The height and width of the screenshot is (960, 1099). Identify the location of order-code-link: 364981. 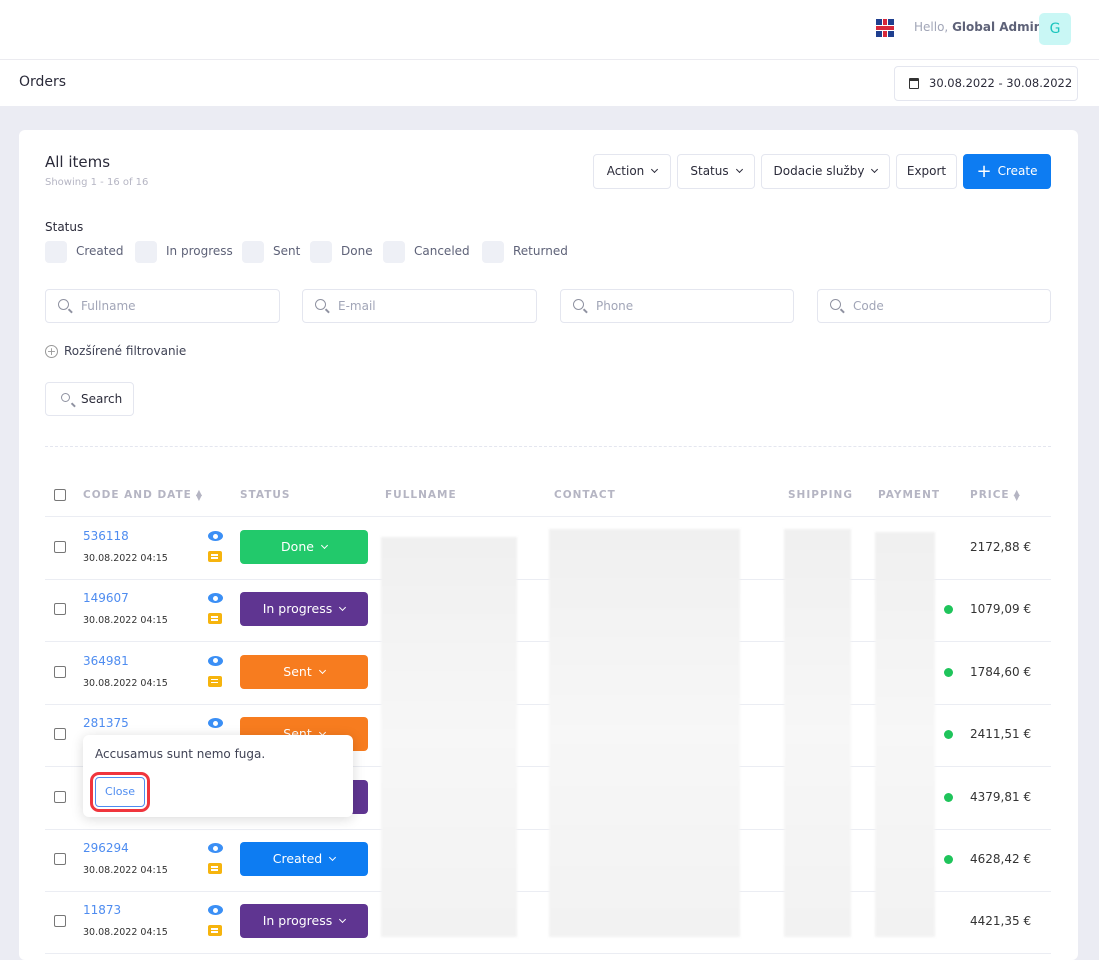
(106, 661).